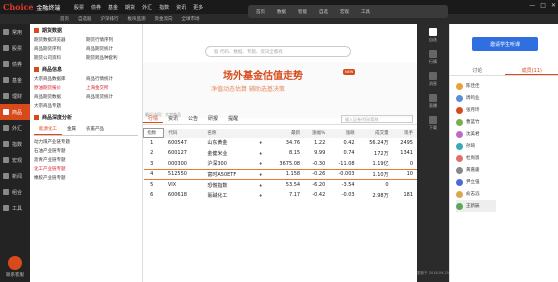  I want to click on tab-members: 成员(11), so click(531, 69).